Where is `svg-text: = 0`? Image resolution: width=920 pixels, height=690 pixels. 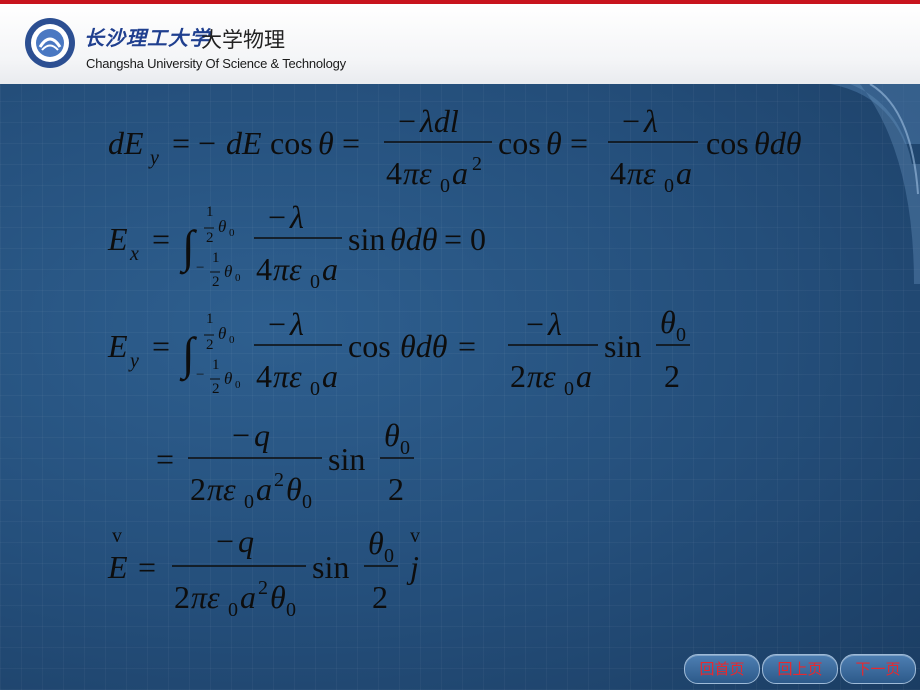
svg-text: = 0 is located at coordinates (465, 239).